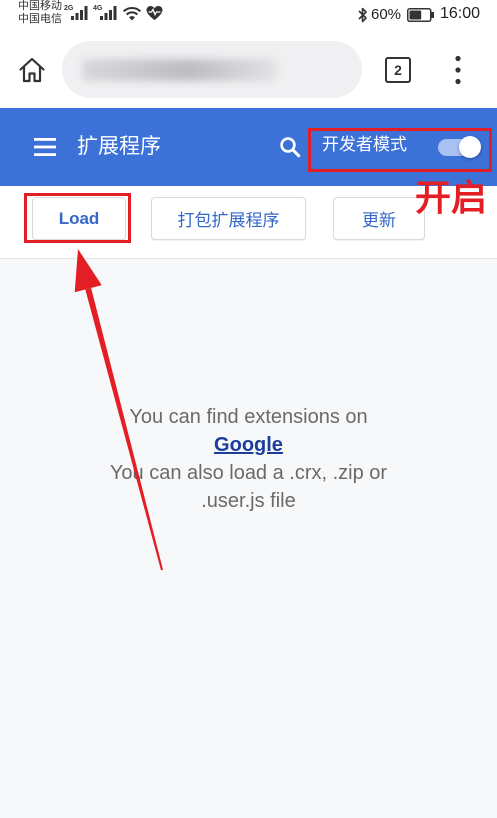 This screenshot has width=497, height=818. I want to click on search-icon, so click(290, 147).